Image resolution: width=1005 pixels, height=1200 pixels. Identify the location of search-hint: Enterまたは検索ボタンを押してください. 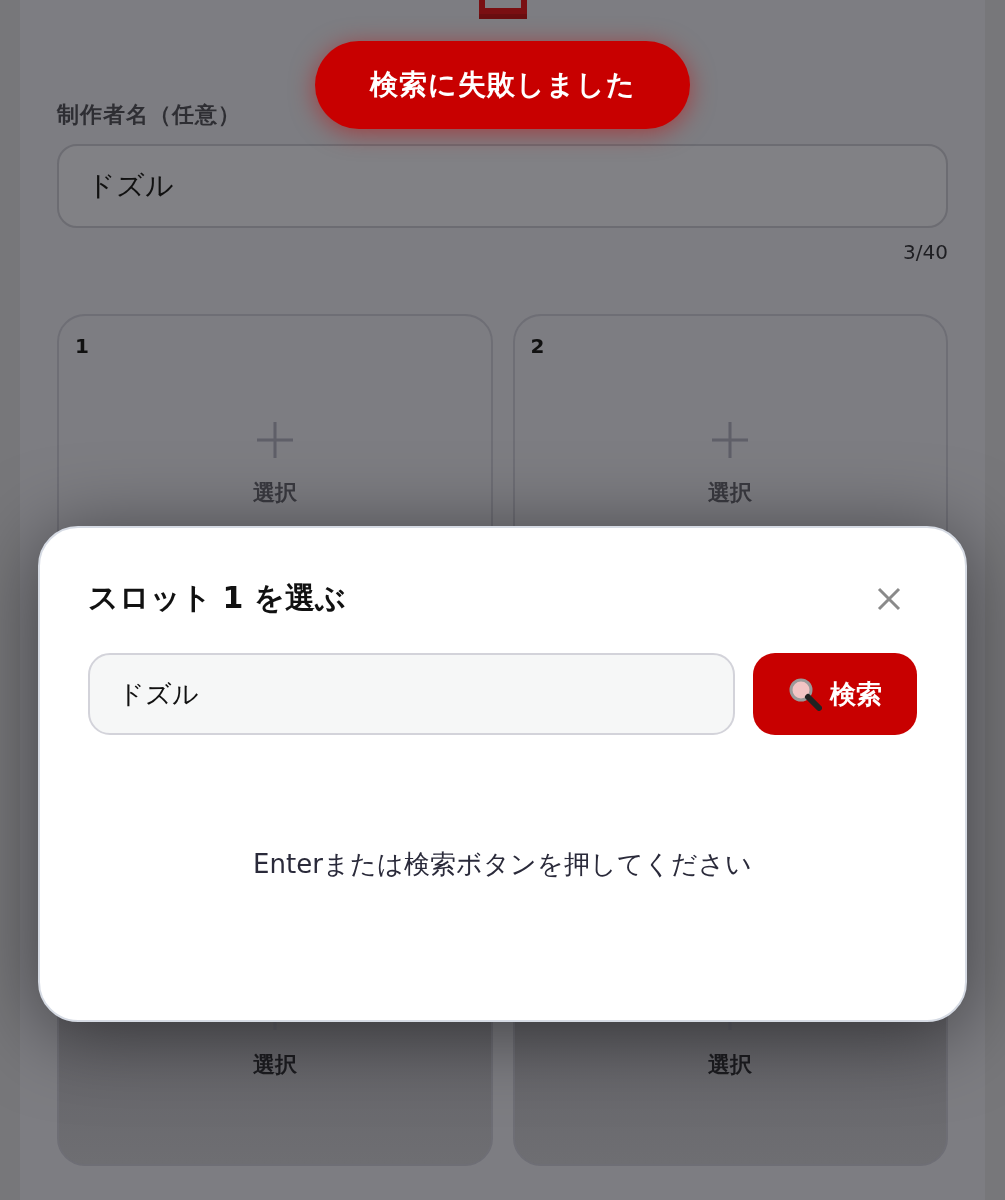
(502, 864).